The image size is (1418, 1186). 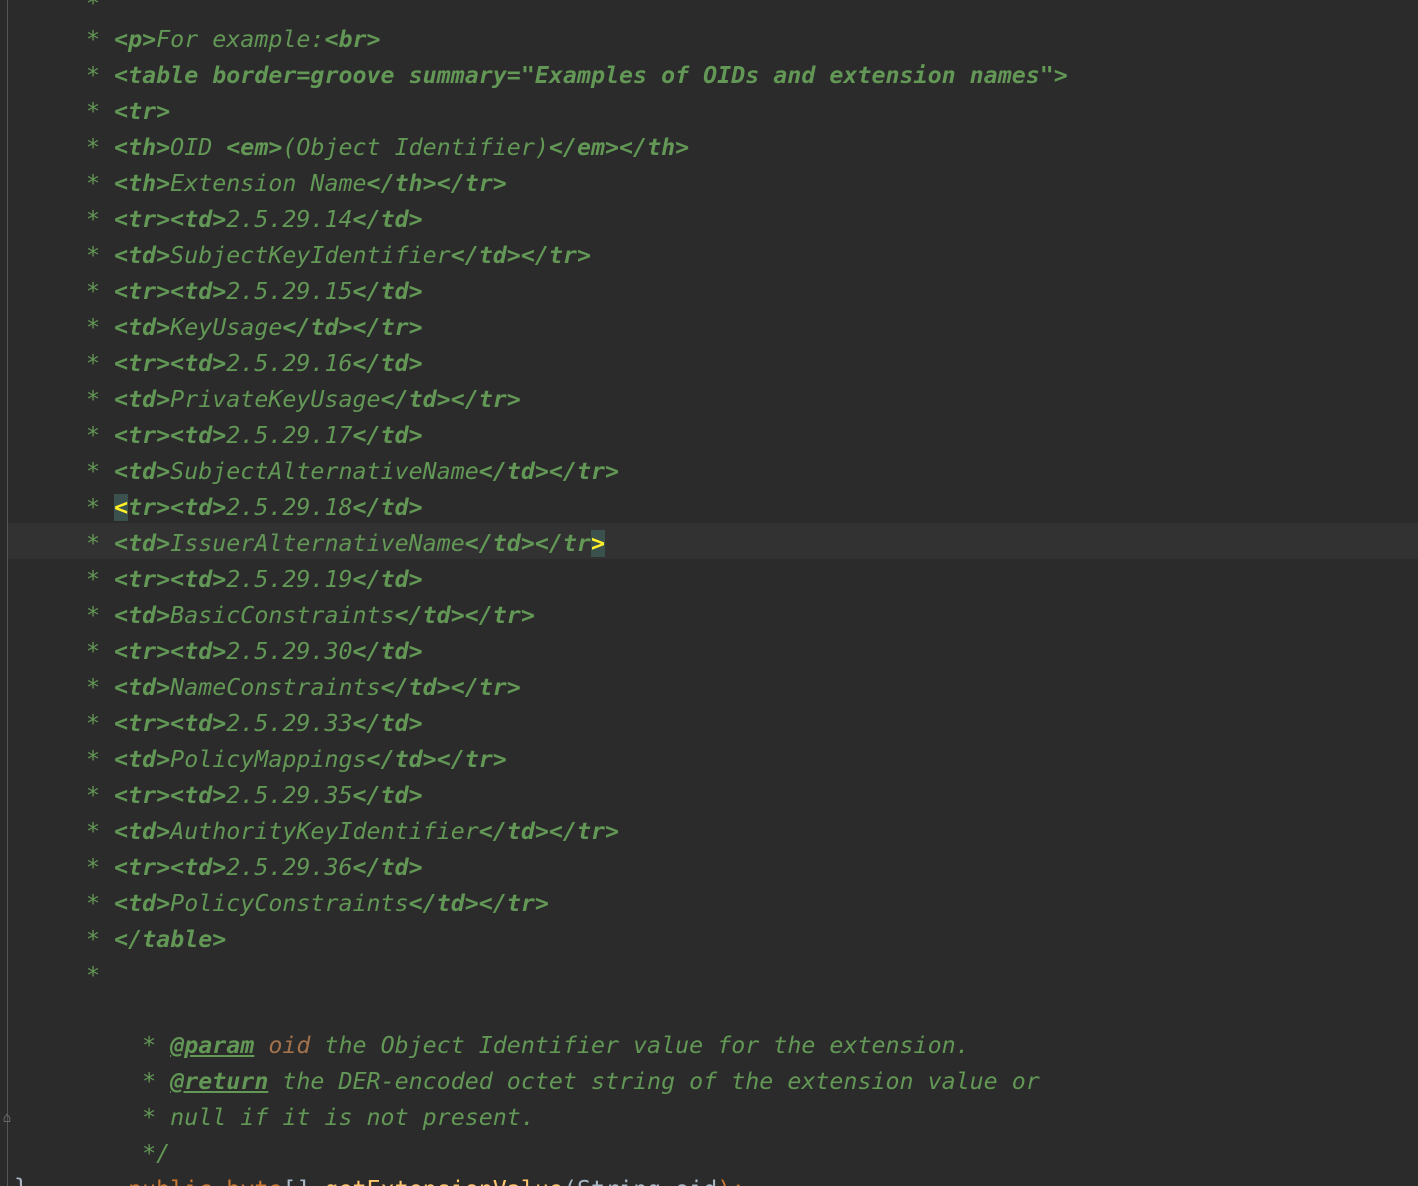 I want to click on javadoc-continuation-text: null if it is not present., so click(x=352, y=1117).